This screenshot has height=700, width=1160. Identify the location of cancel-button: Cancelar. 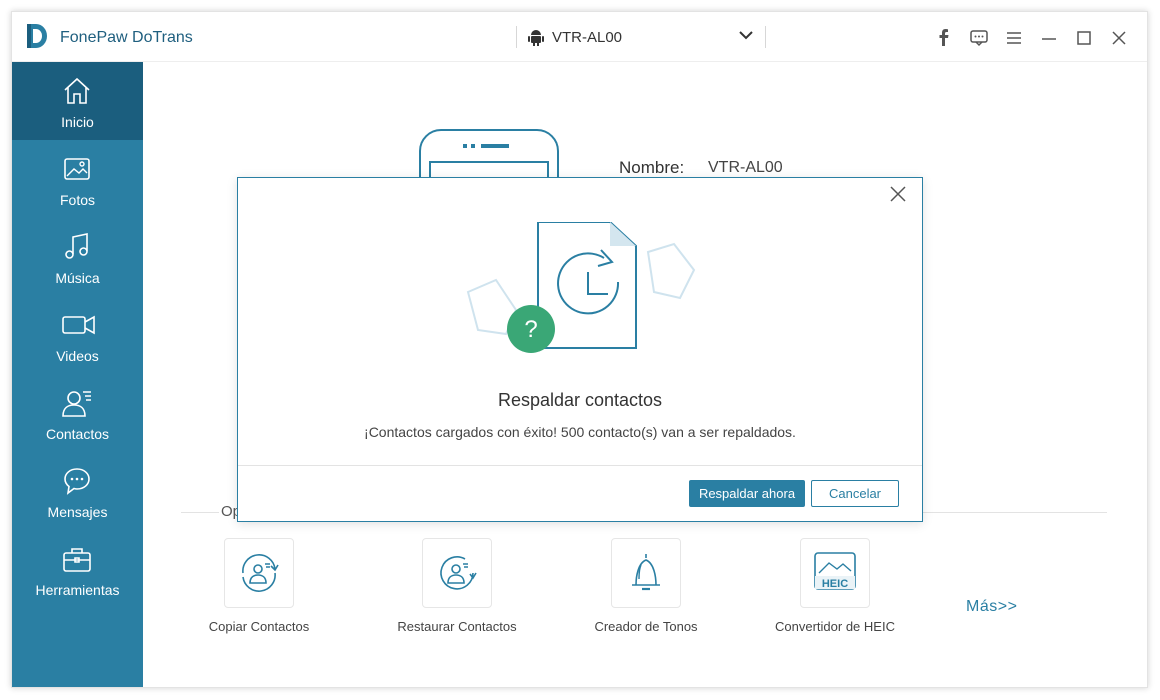
(855, 493).